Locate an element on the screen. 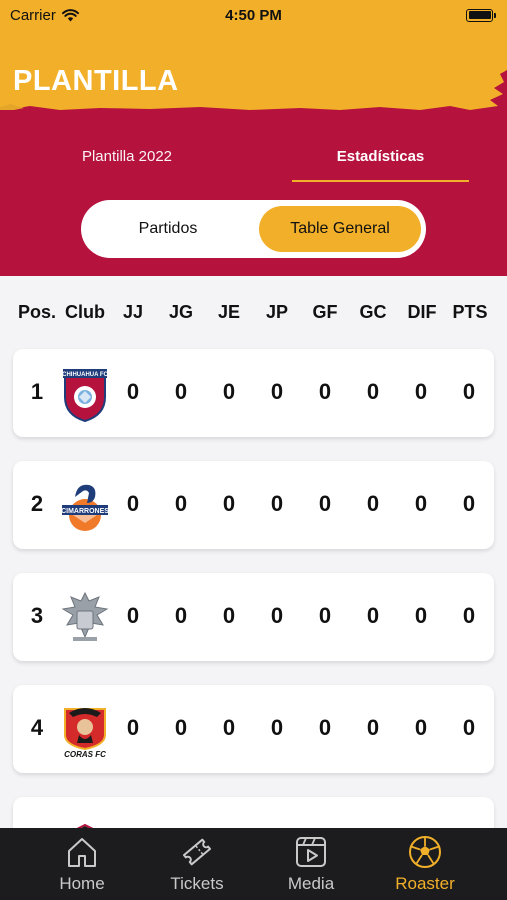 The image size is (507, 900). header-jg: JG is located at coordinates (180, 312).